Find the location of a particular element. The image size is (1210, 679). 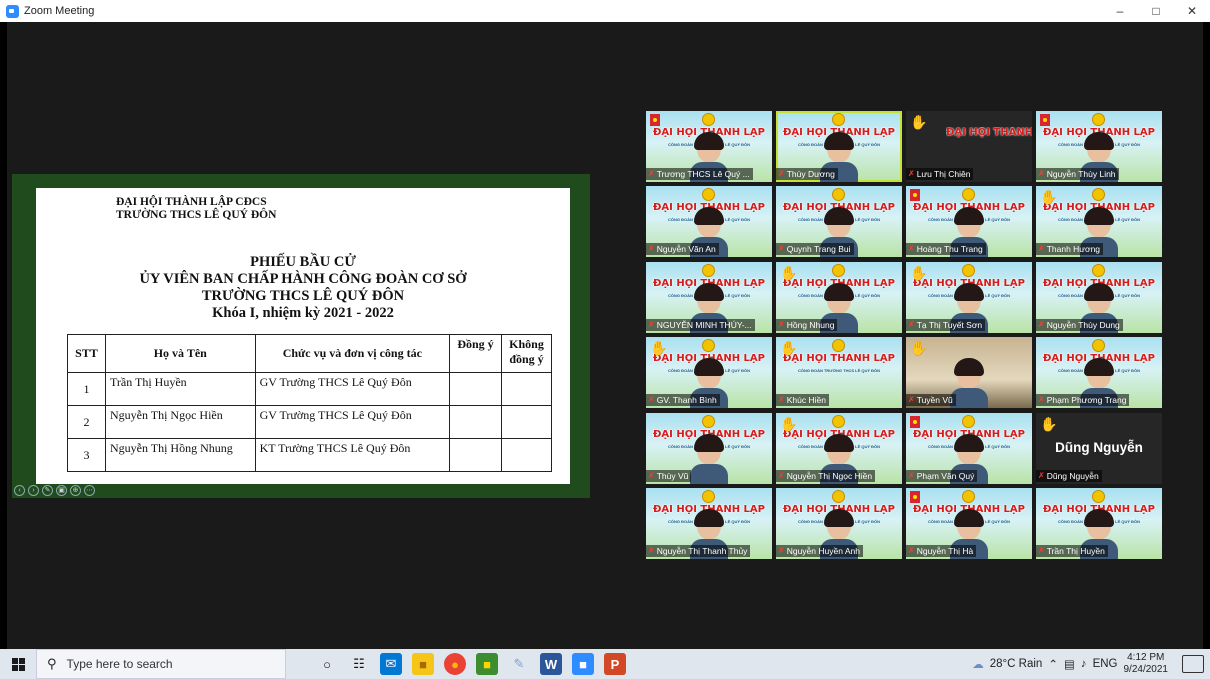

participant-name-tag: ✗ Phạm Phương Trang is located at coordinates (1083, 400).